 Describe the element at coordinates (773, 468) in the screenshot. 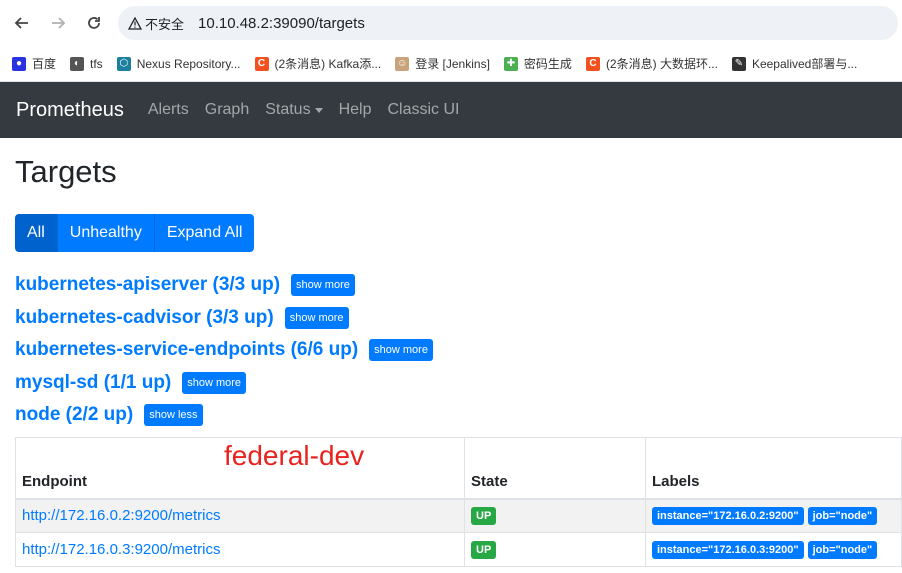

I see `column-header-labels: Labels` at that location.